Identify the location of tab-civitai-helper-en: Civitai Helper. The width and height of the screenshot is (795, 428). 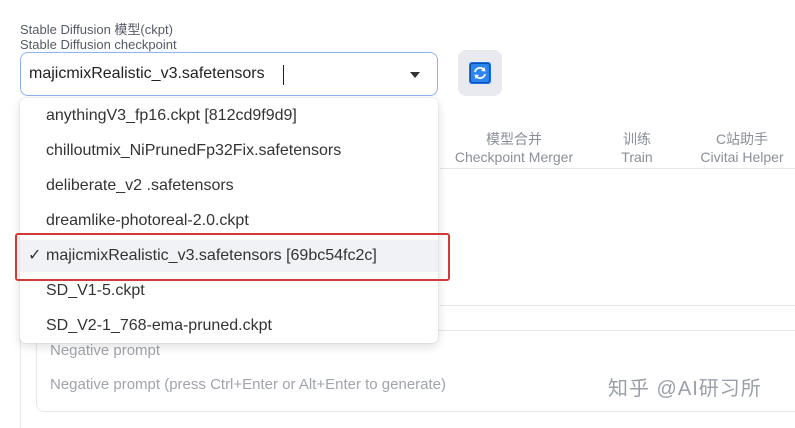
(742, 157).